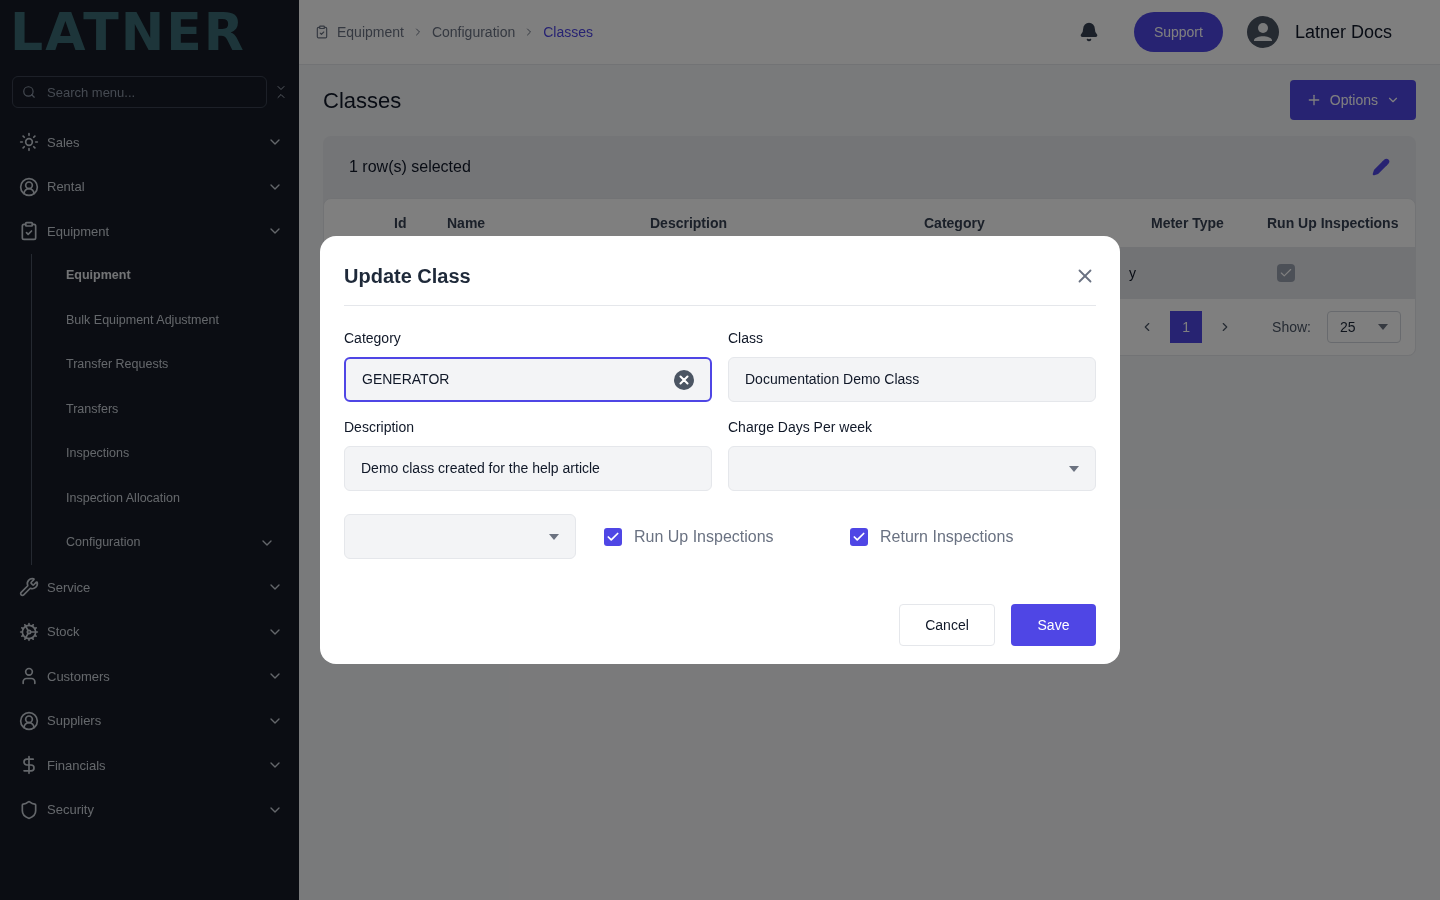  Describe the element at coordinates (703, 536) in the screenshot. I see `checkbox-label: Run Up Inspections` at that location.